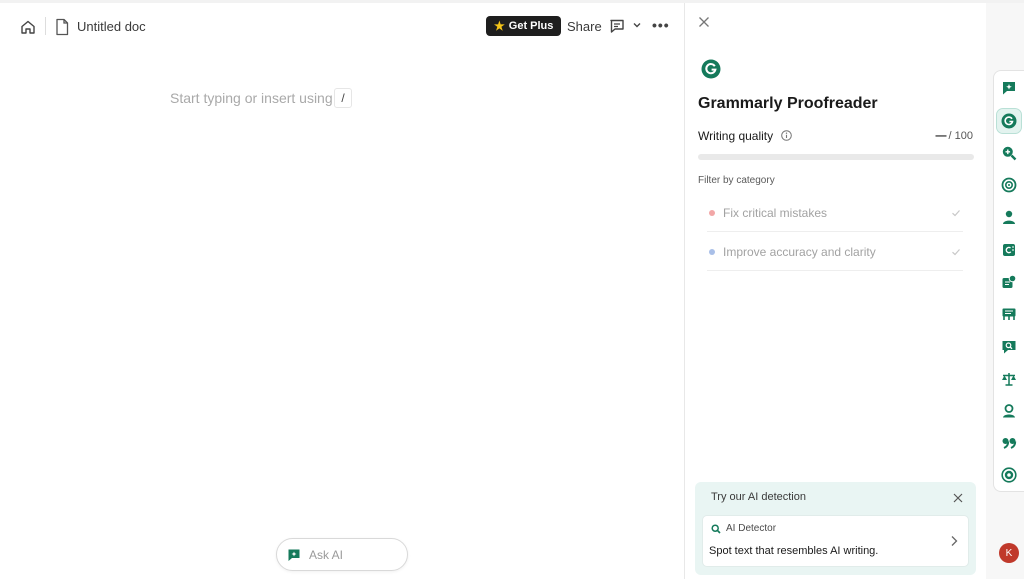  Describe the element at coordinates (661, 25) in the screenshot. I see `more-options-icon: •••` at that location.